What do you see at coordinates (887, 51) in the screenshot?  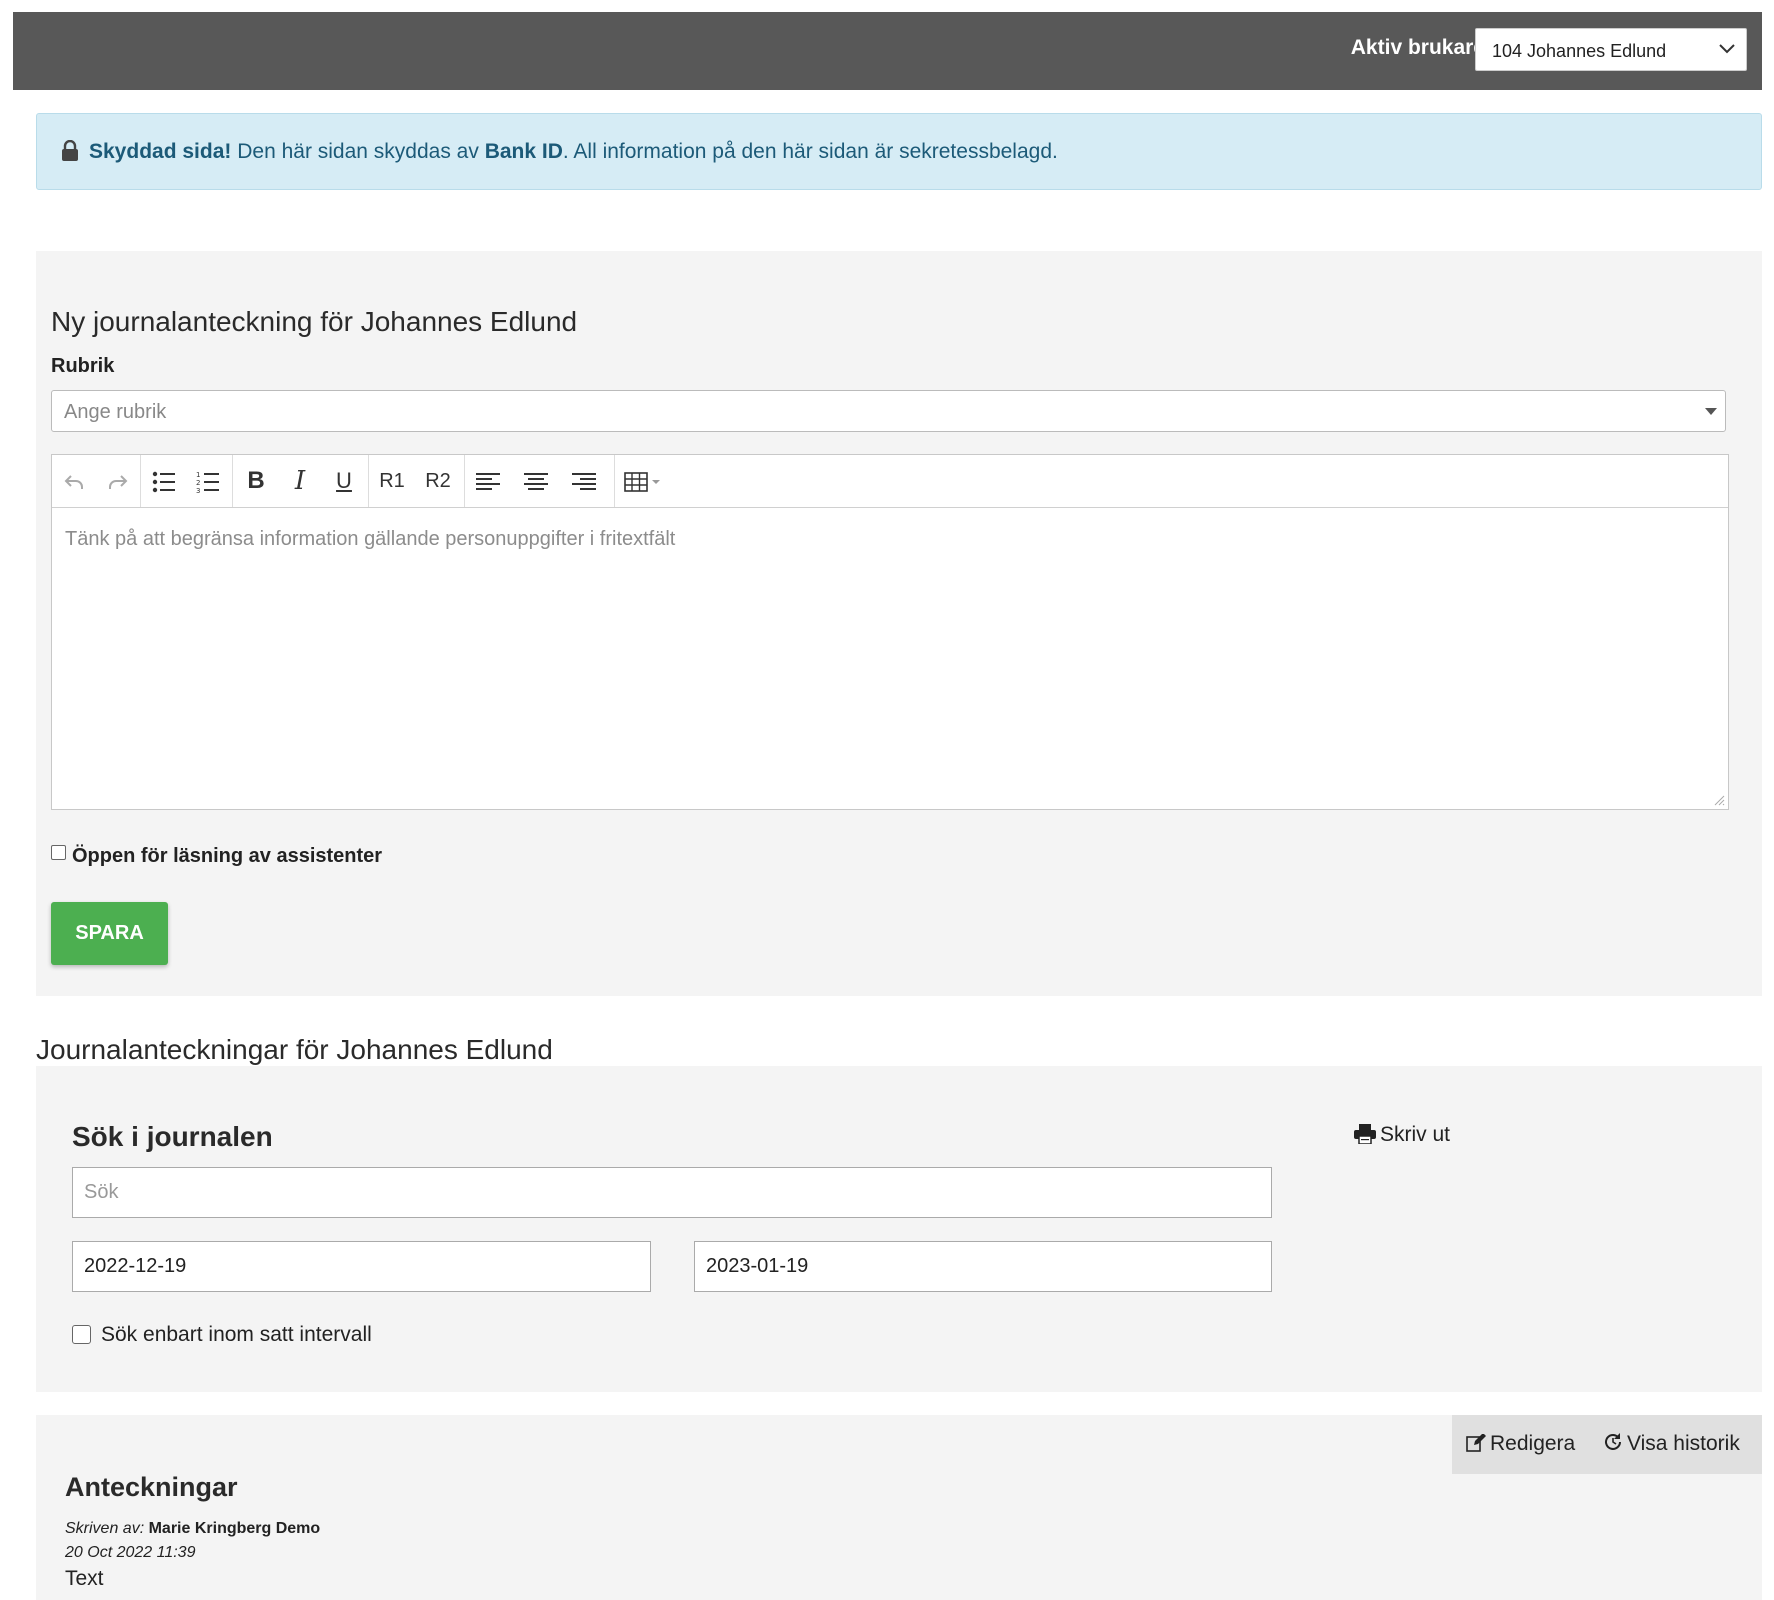 I see `top-bar: Aktiv brukare 104 Johannes Edlund` at bounding box center [887, 51].